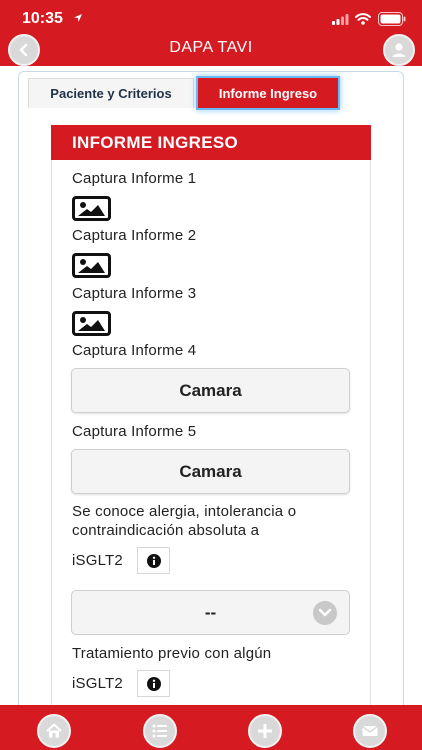 This screenshot has width=422, height=750. Describe the element at coordinates (340, 19) in the screenshot. I see `cellular-signal-icon` at that location.